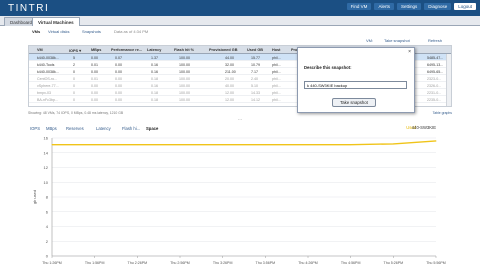 The height and width of the screenshot is (270, 480). What do you see at coordinates (442, 113) in the screenshot?
I see `table-graphs-link: Table graphs` at bounding box center [442, 113].